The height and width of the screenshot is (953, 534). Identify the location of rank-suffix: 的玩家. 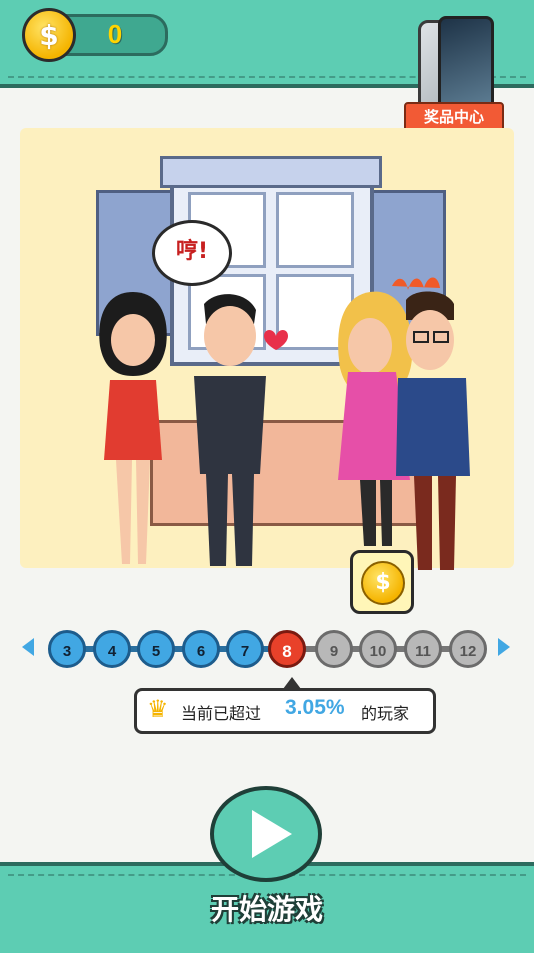
(385, 713).